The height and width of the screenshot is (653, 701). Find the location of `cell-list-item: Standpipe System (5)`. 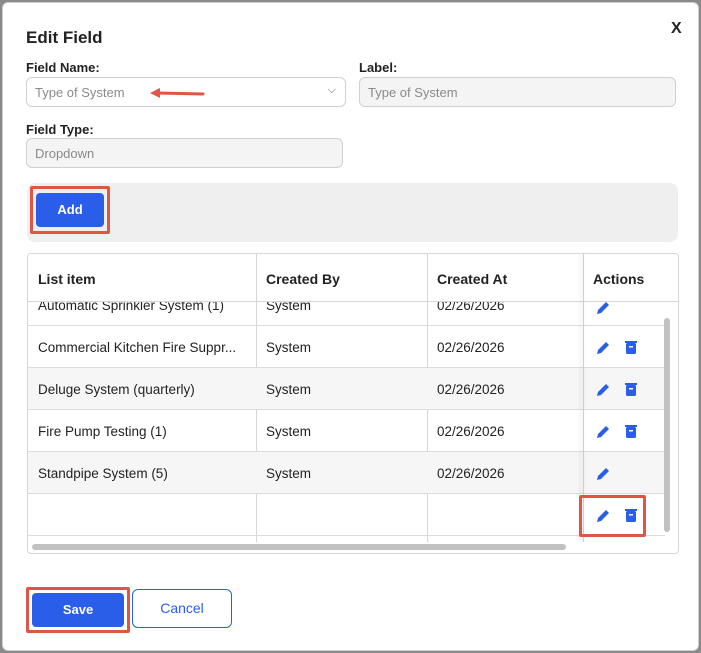

cell-list-item: Standpipe System (5) is located at coordinates (103, 473).